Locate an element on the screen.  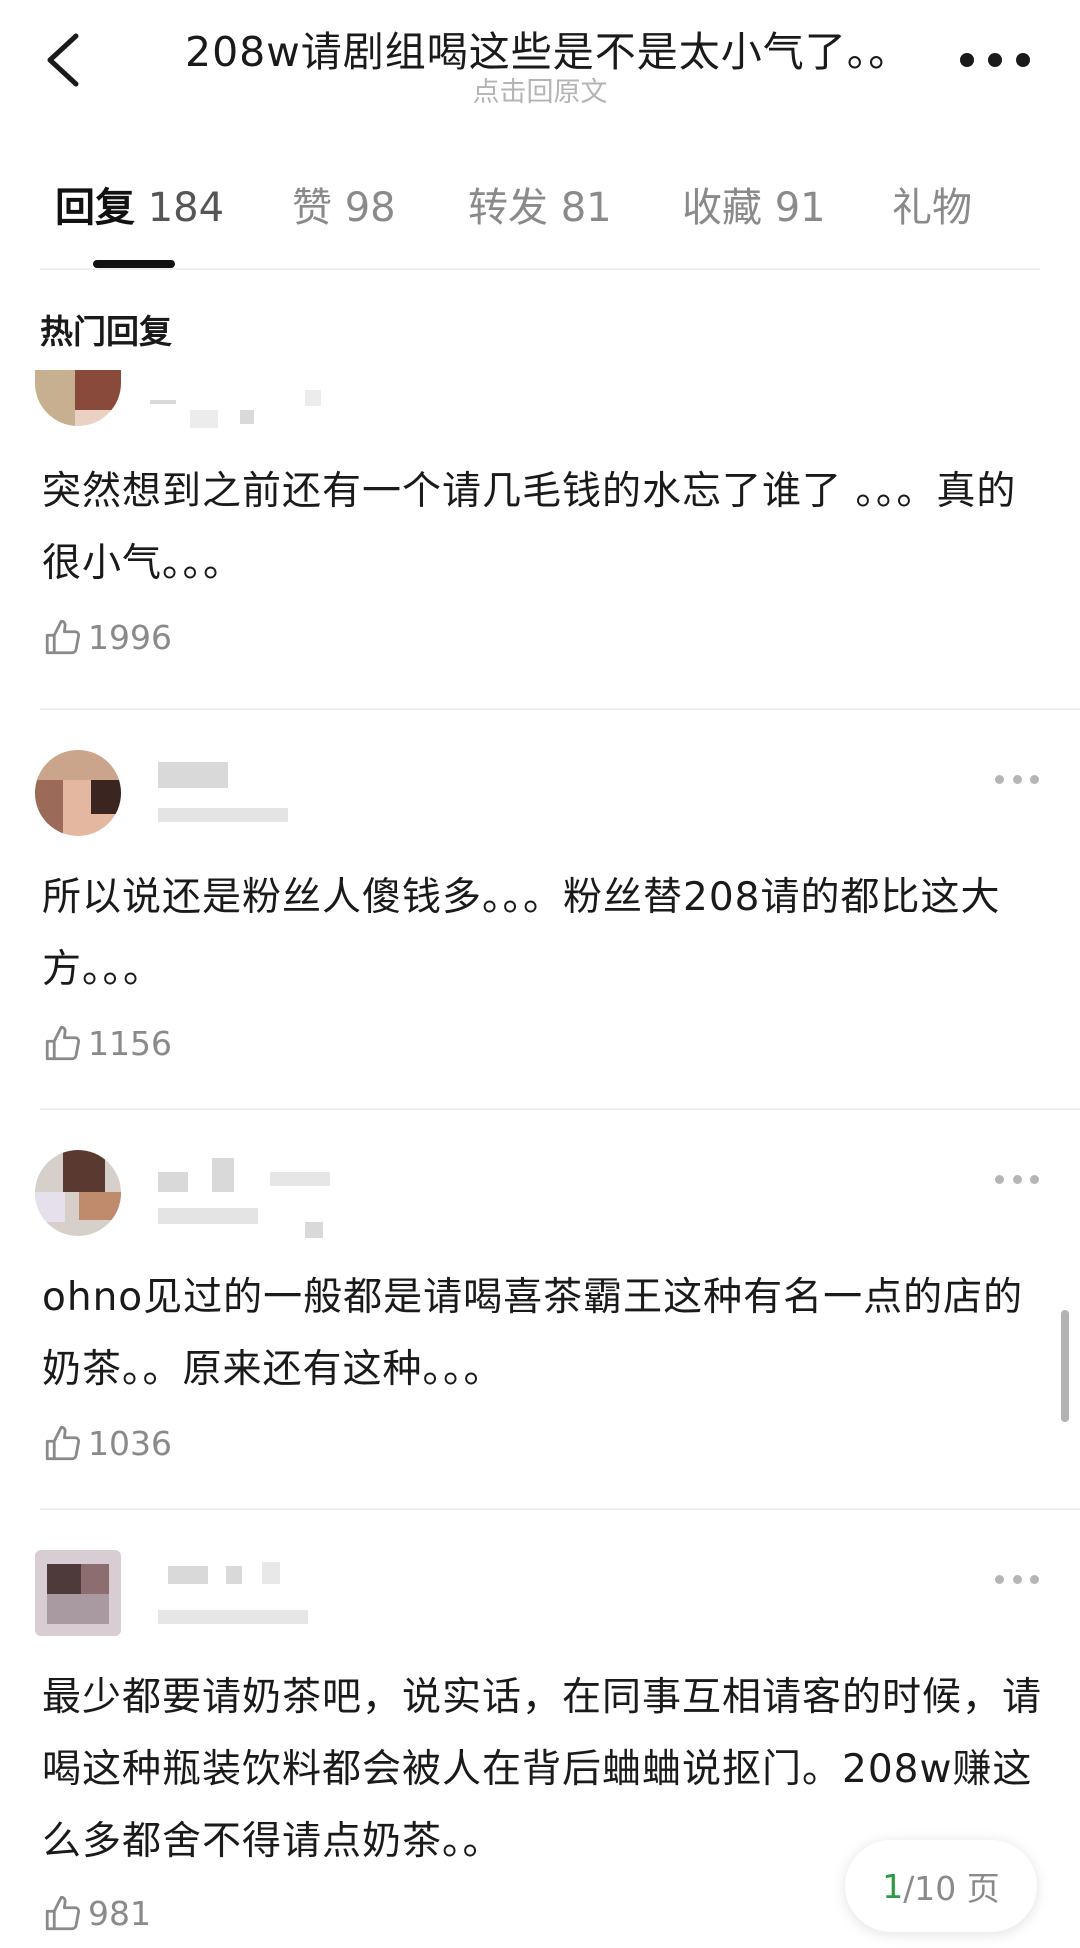
like-button: 1036 is located at coordinates (107, 1443).